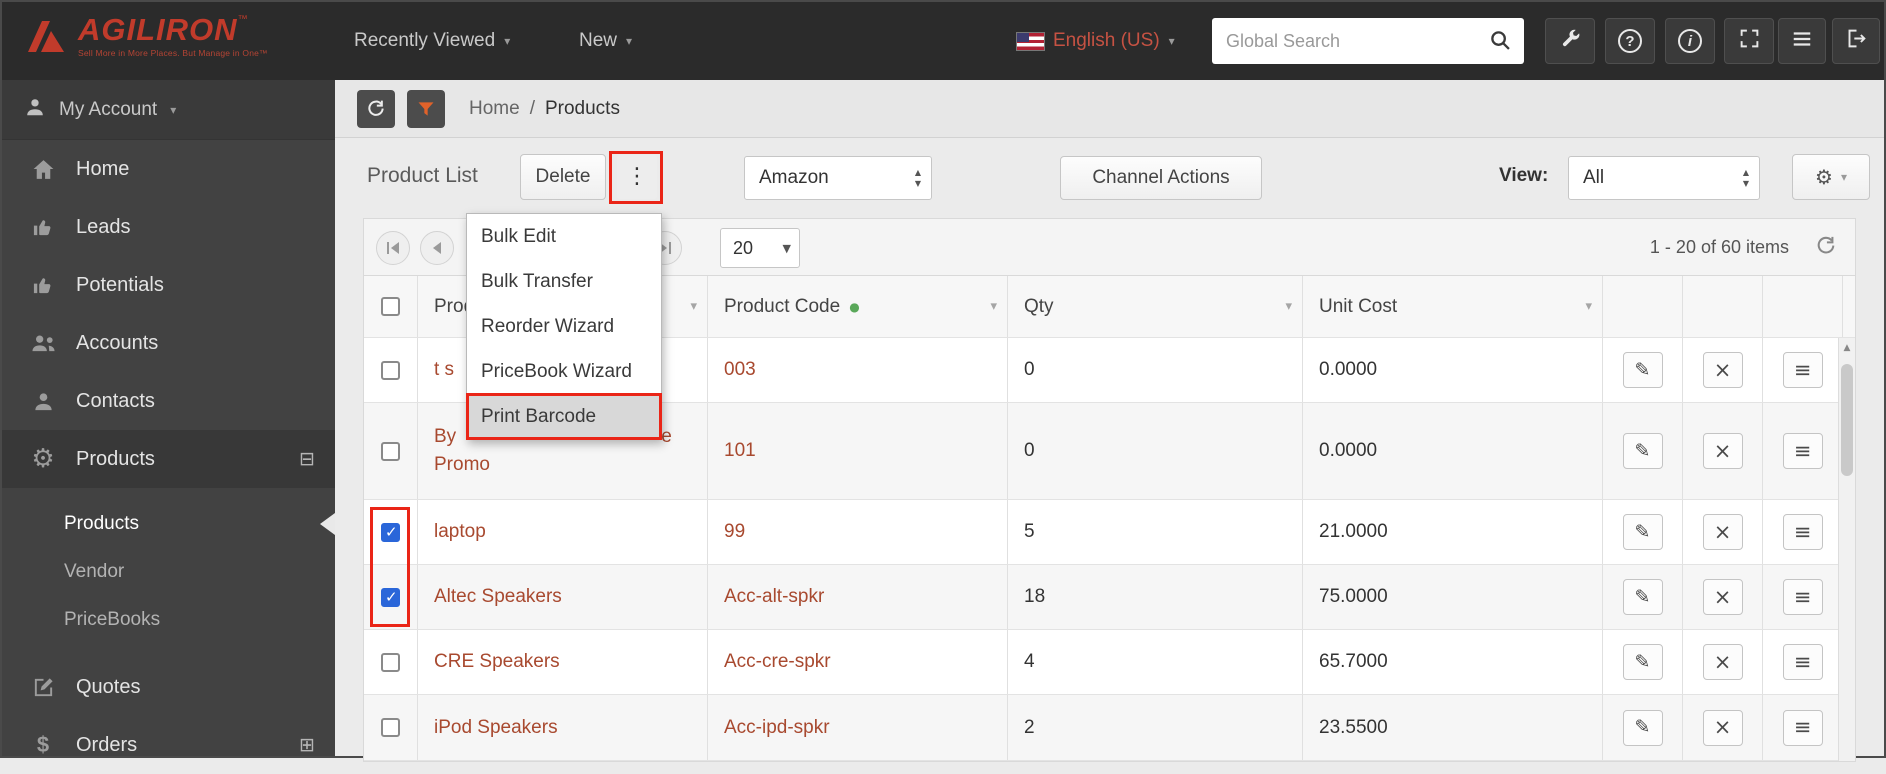  Describe the element at coordinates (168, 227) in the screenshot. I see `sidebar-item-leads: Leads` at that location.